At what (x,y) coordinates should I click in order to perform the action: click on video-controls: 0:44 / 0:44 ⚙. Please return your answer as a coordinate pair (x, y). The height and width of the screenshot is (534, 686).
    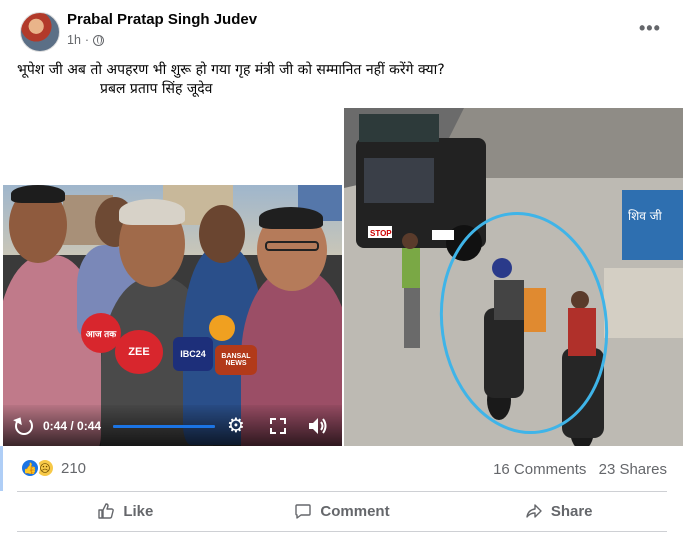
    Looking at the image, I should click on (172, 425).